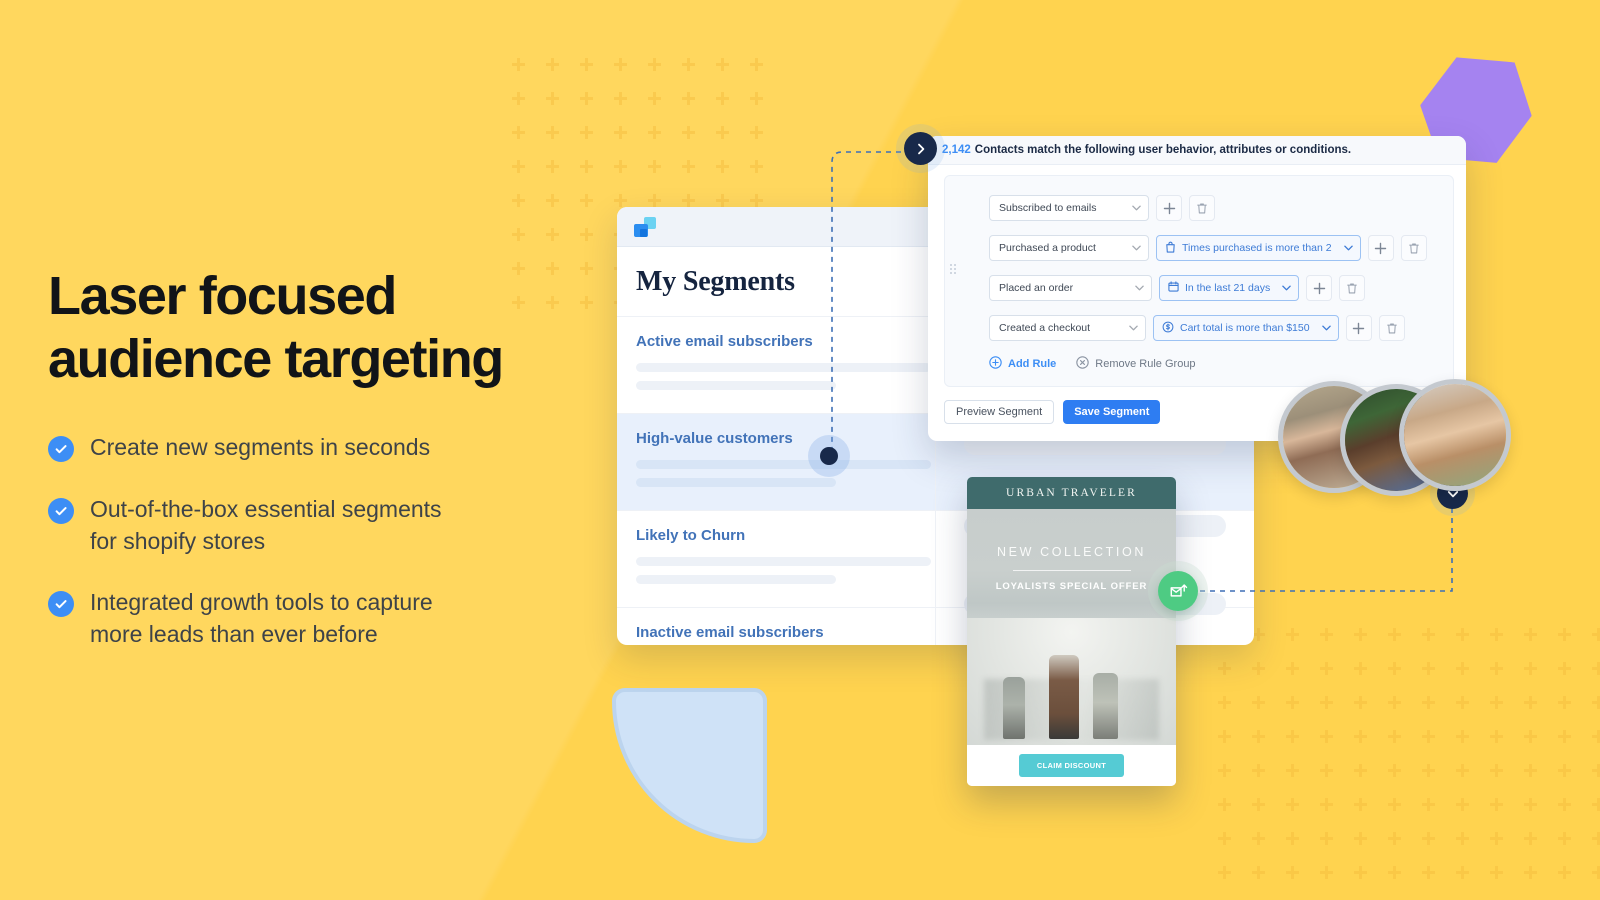 The width and height of the screenshot is (1600, 900). Describe the element at coordinates (1071, 552) in the screenshot. I see `email-heading: NEW COLLECTION` at that location.